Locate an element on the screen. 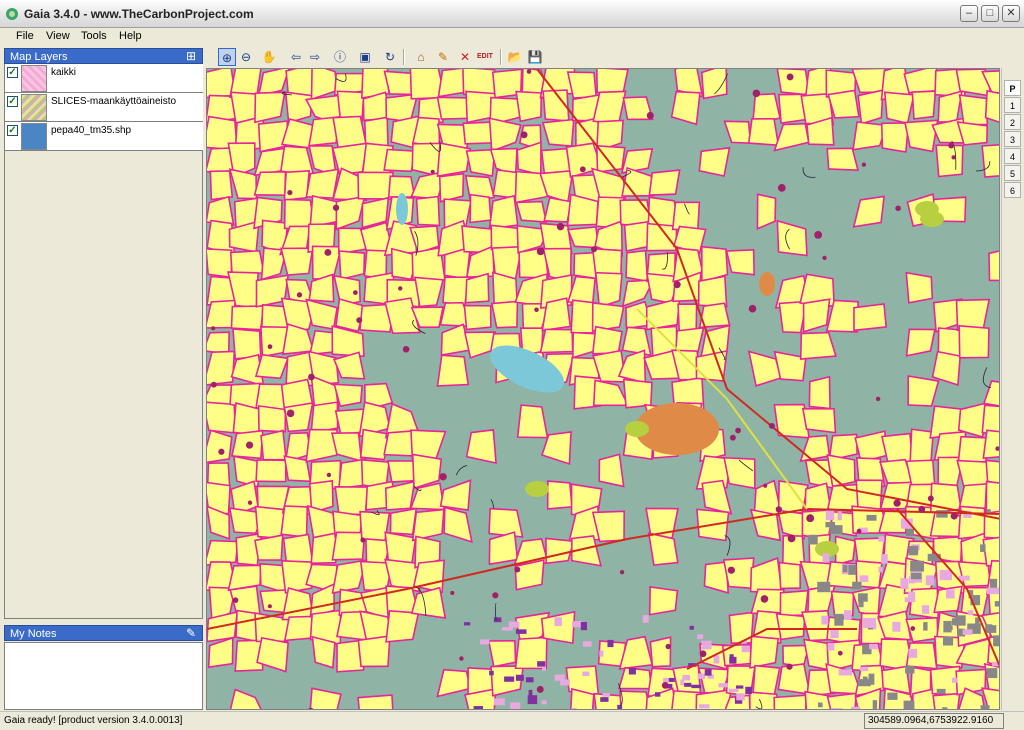 The width and height of the screenshot is (1024, 730). zoom-out-icon: ⊖ is located at coordinates (246, 57).